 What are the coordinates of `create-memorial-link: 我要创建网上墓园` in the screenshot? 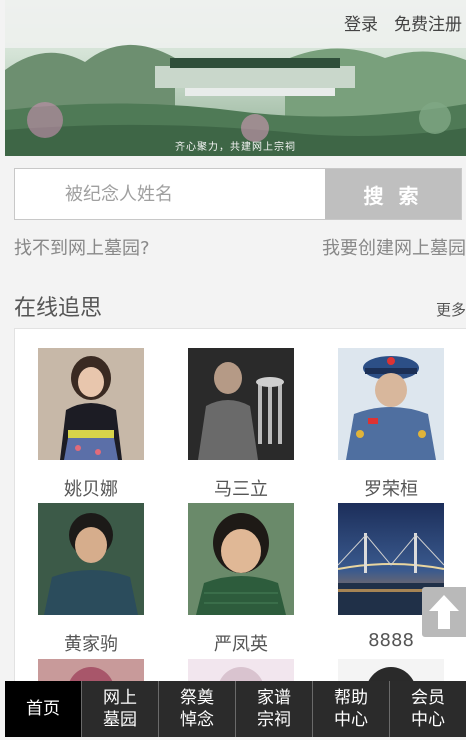 It's located at (394, 247).